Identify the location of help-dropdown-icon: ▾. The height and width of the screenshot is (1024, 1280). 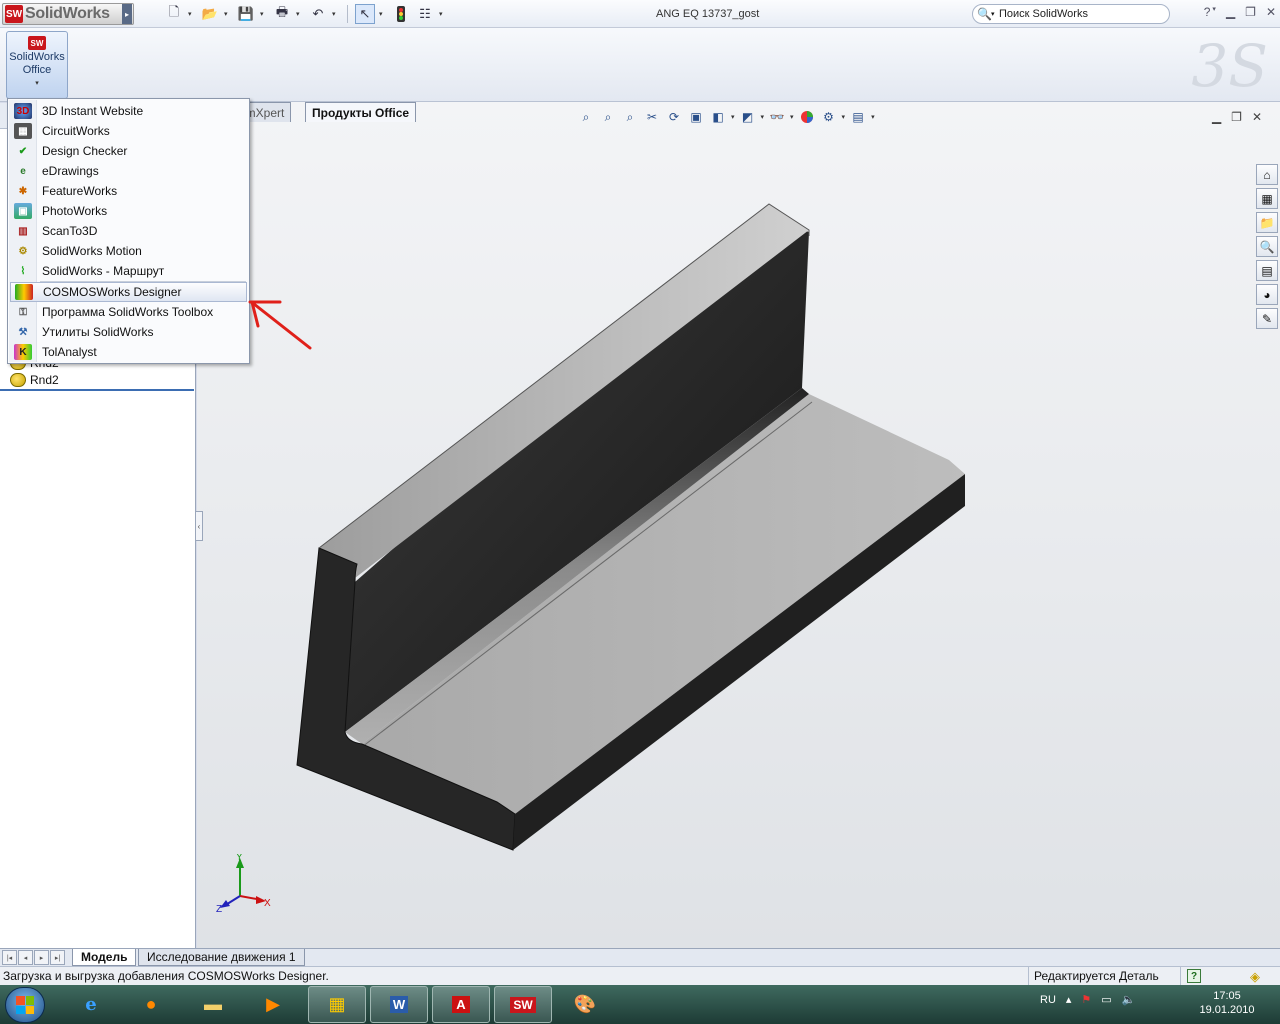
(1214, 12).